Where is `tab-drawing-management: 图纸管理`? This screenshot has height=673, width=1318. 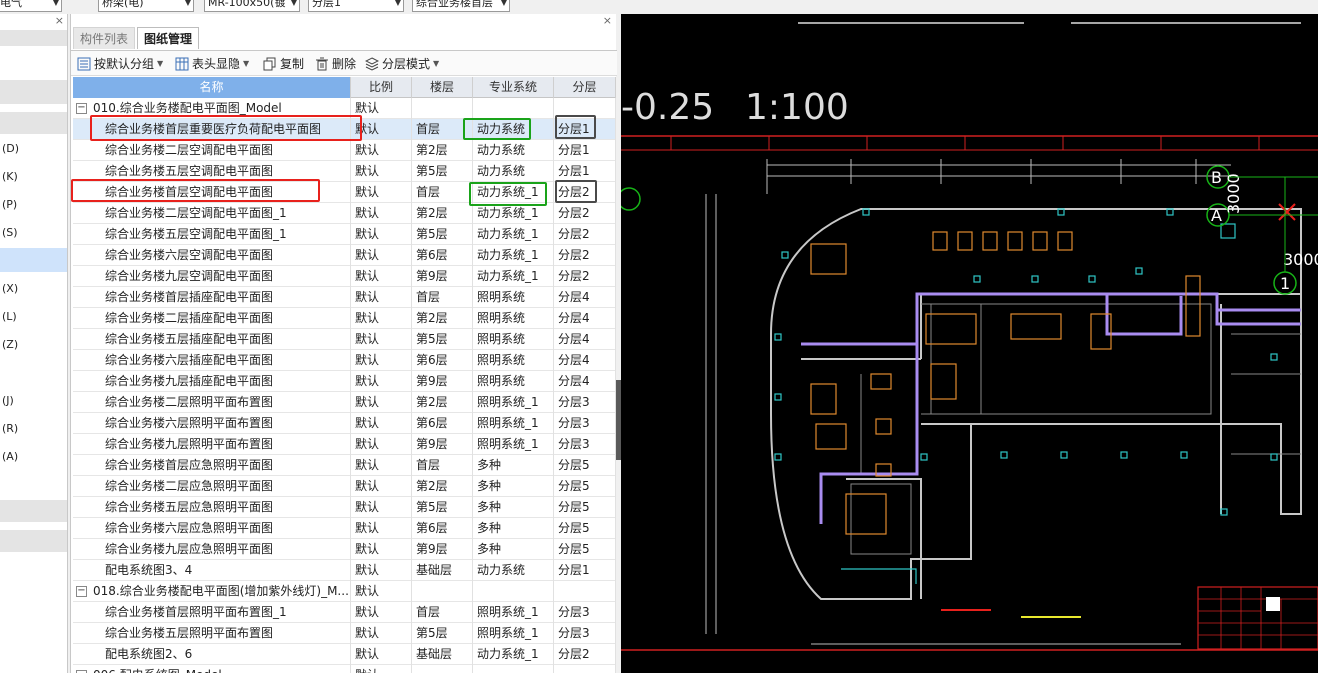 tab-drawing-management: 图纸管理 is located at coordinates (168, 38).